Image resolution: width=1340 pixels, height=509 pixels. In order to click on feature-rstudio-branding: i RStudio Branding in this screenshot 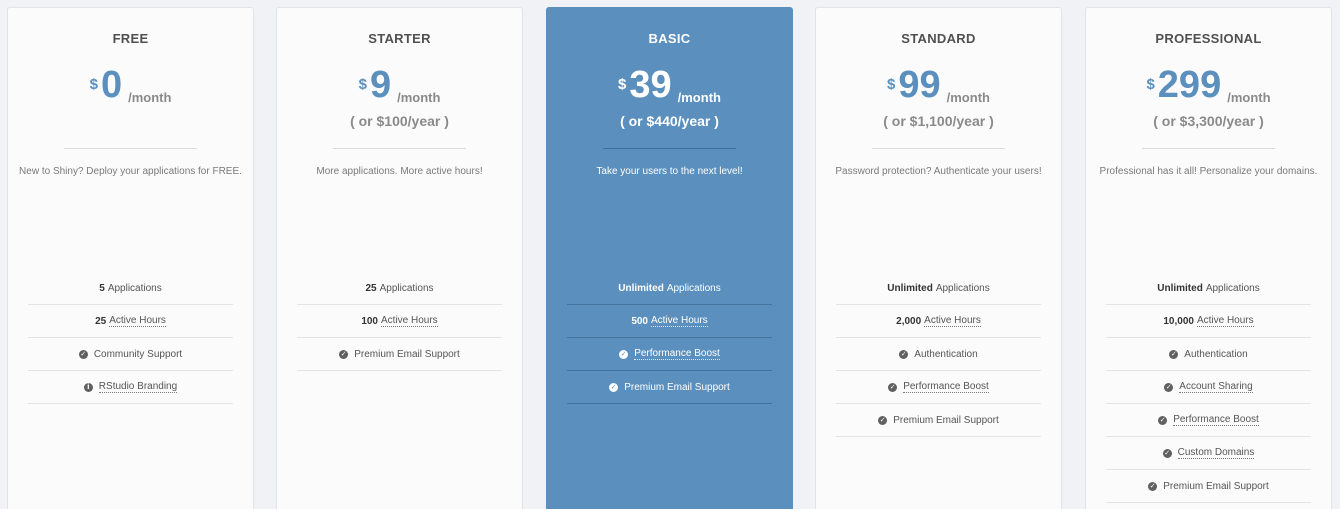, I will do `click(130, 387)`.